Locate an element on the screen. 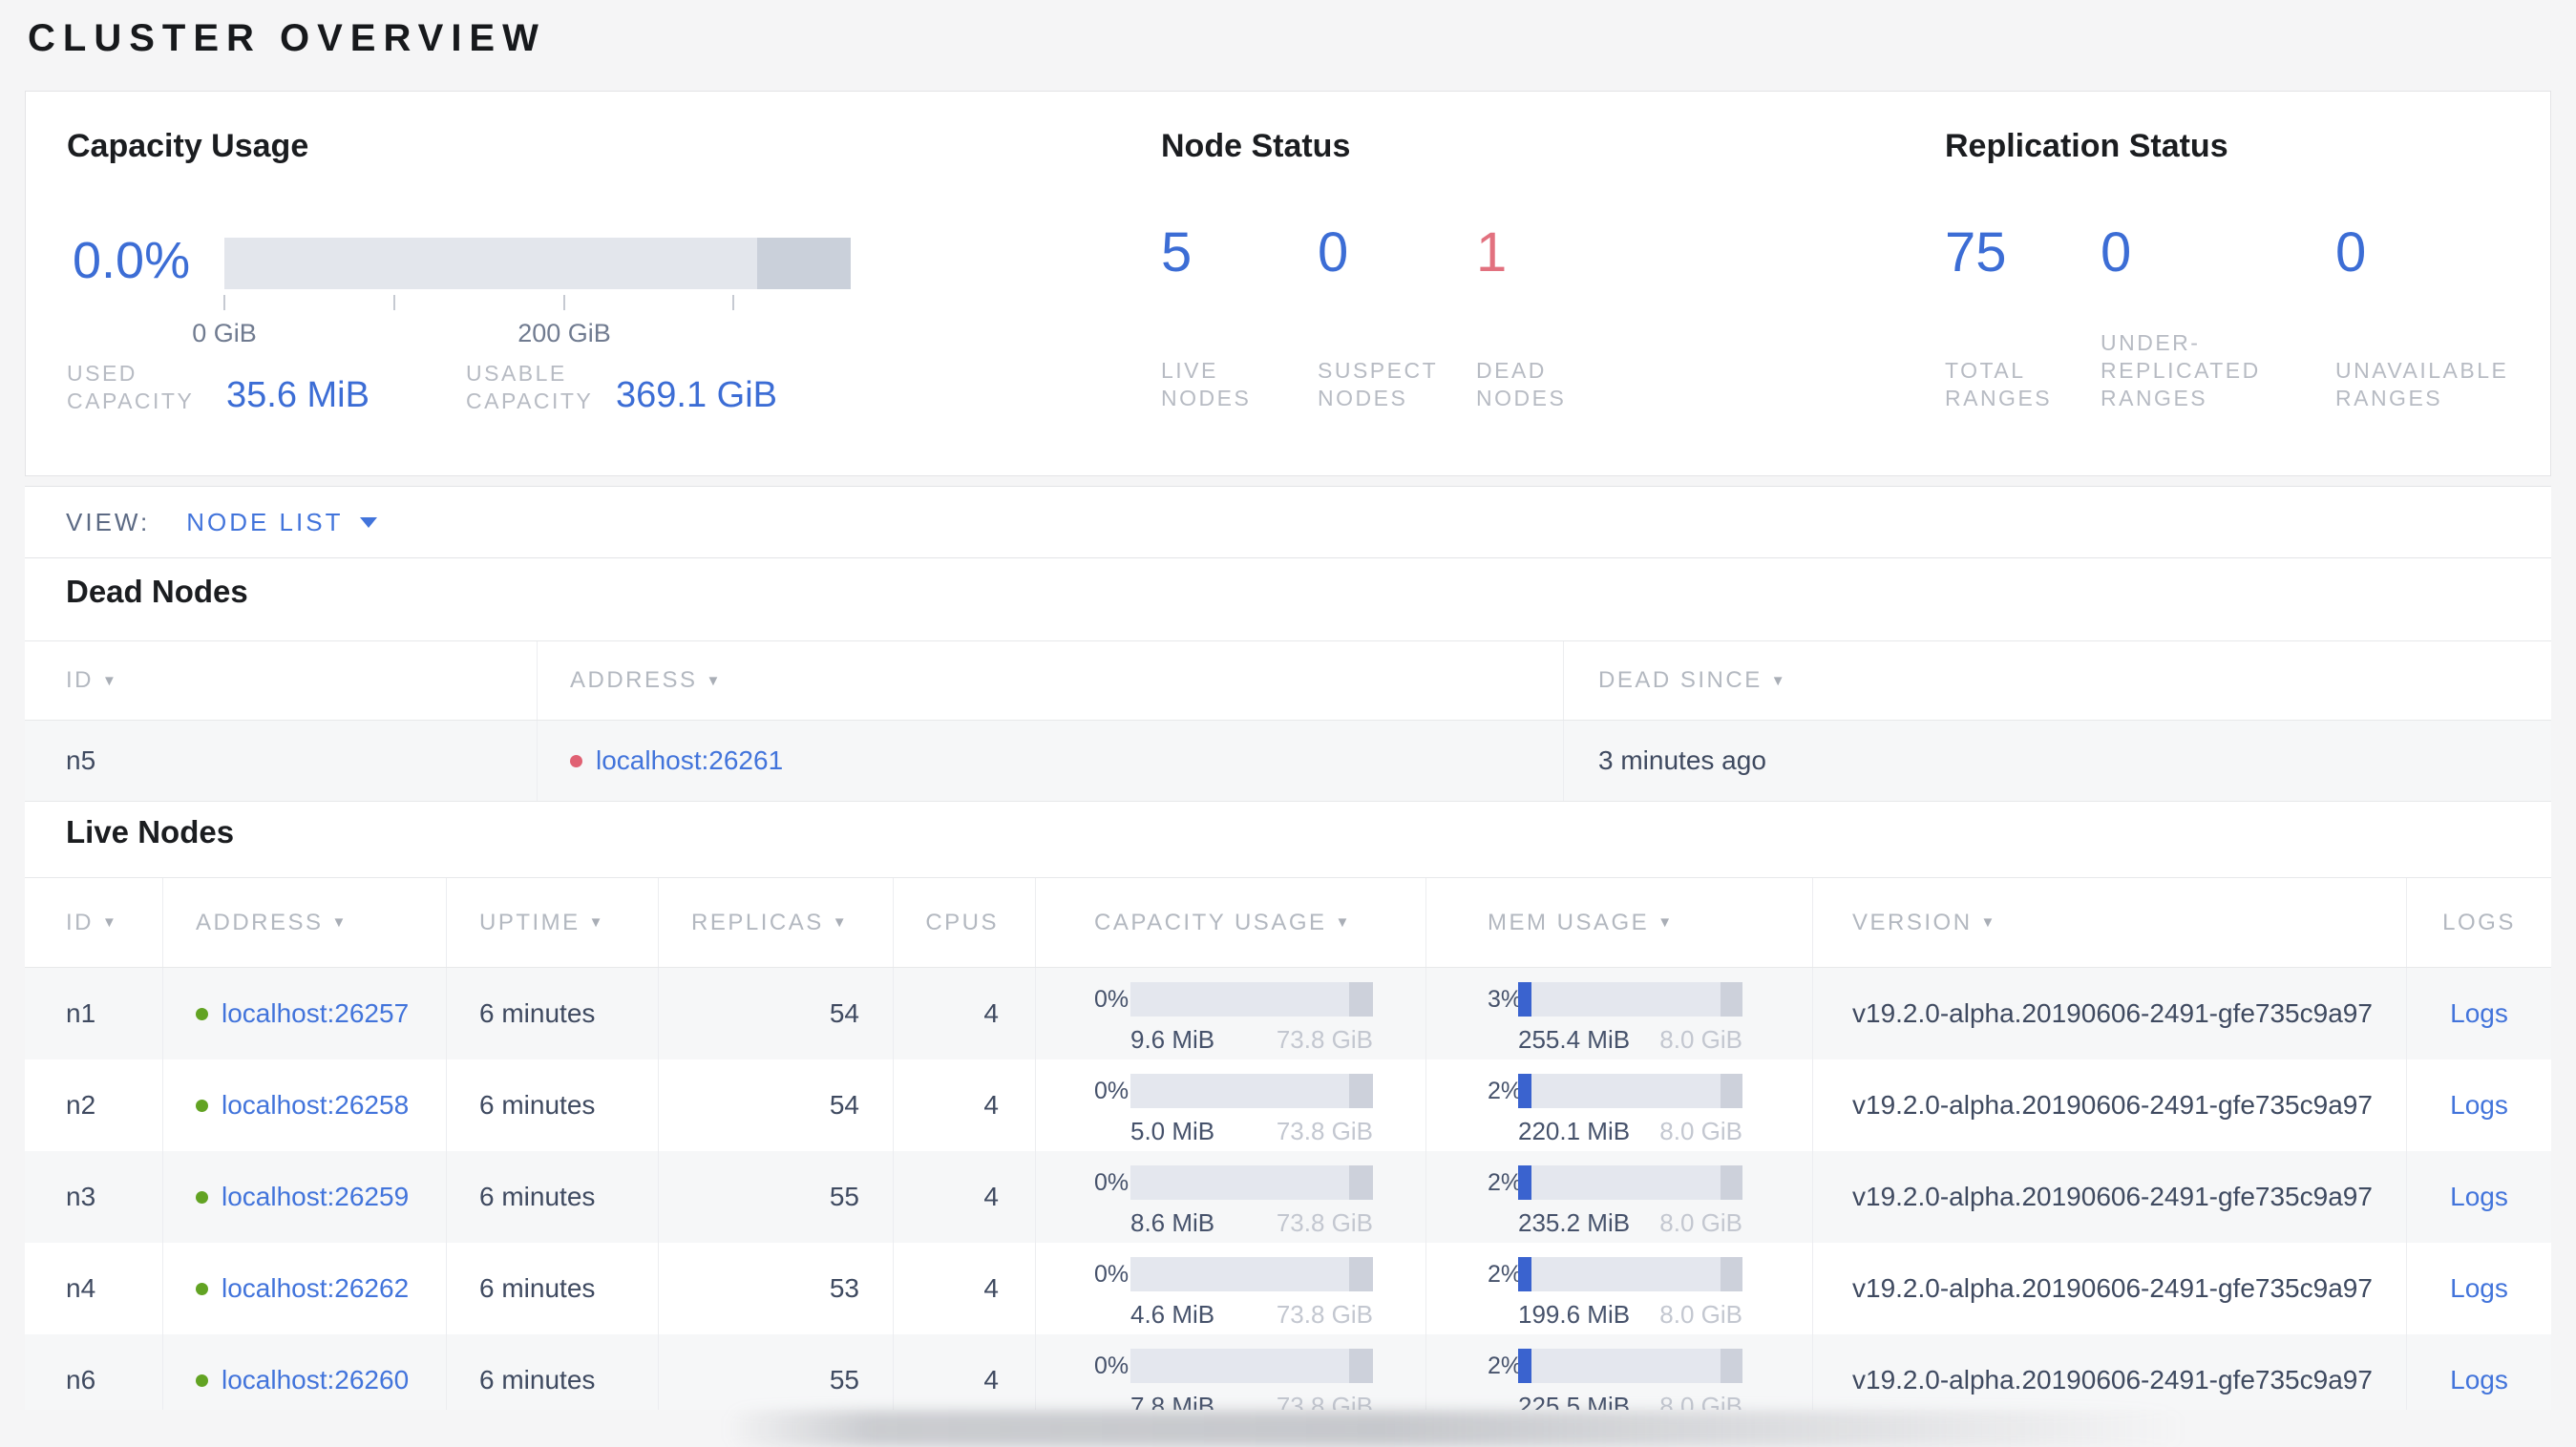 Image resolution: width=2576 pixels, height=1447 pixels. column-header-uptime: UPTIME ▼ is located at coordinates (553, 922).